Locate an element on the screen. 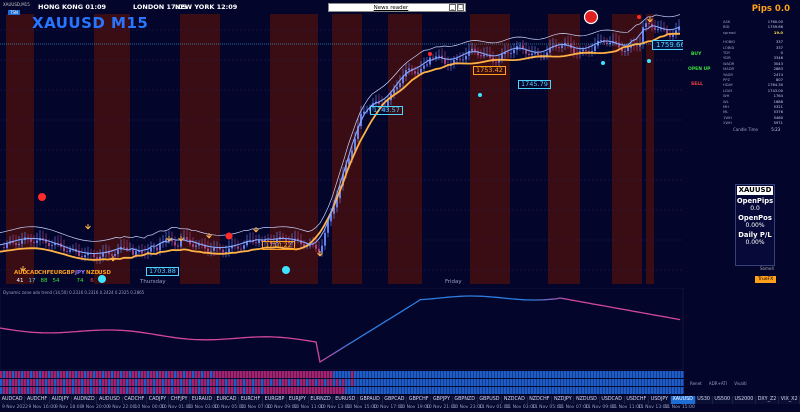  tab-cadjpy: CADJPY is located at coordinates (158, 400).